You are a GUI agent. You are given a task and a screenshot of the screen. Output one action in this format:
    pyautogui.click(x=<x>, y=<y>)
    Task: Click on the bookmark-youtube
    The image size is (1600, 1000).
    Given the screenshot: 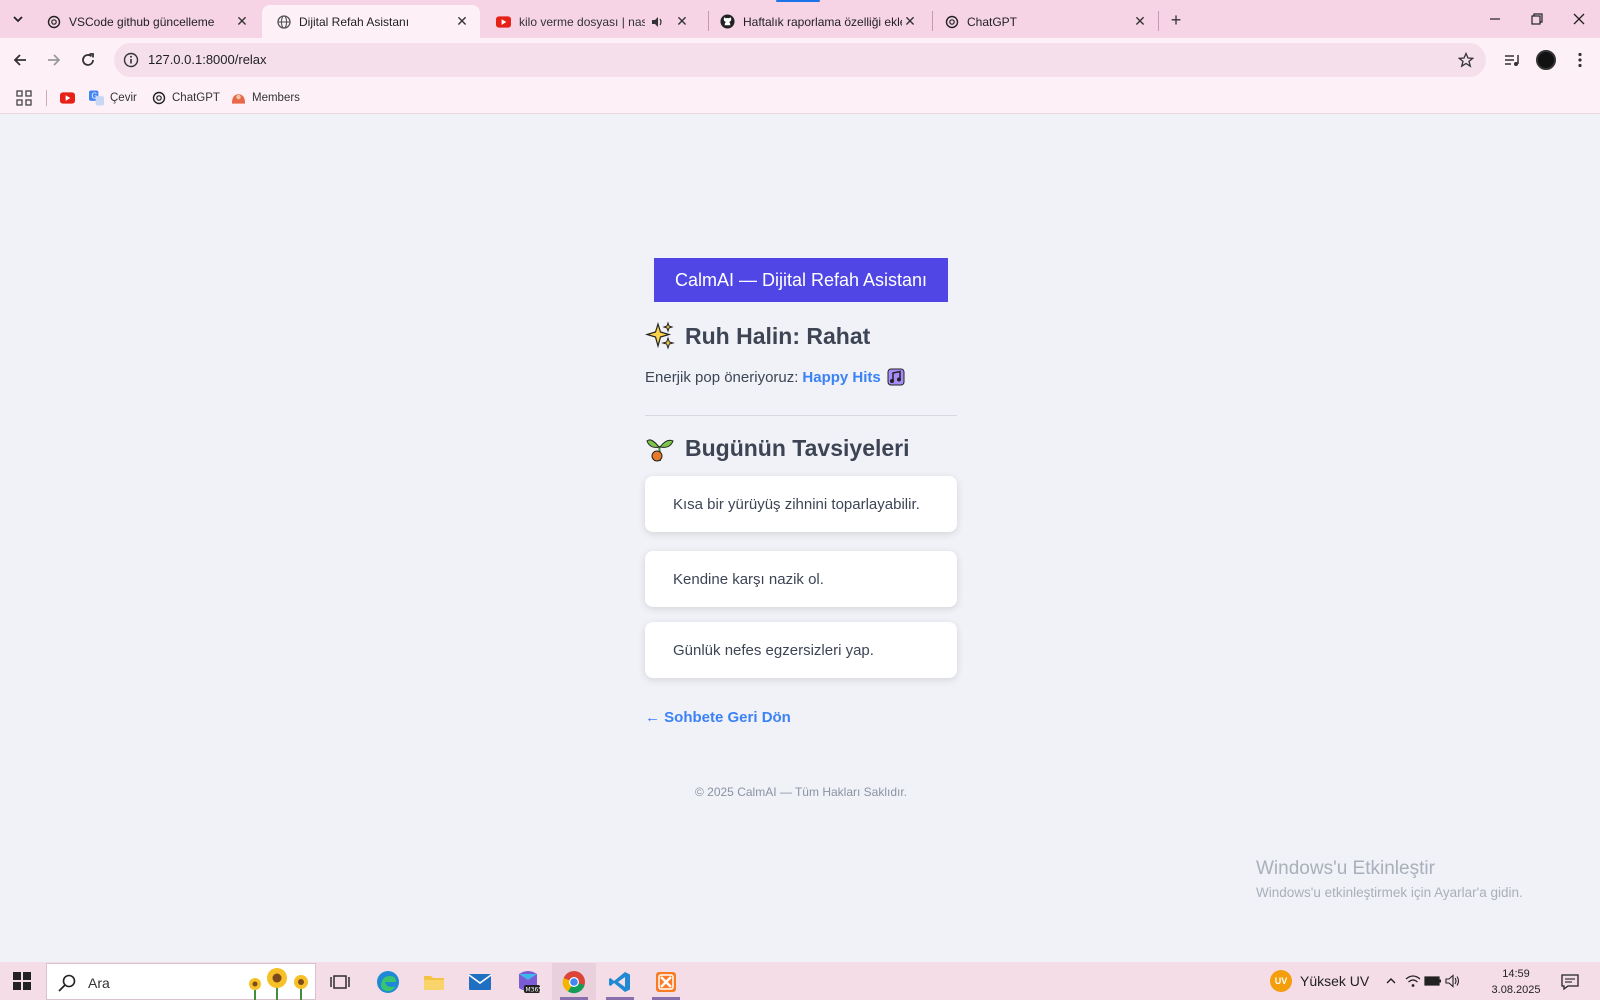 What is the action you would take?
    pyautogui.click(x=70, y=98)
    